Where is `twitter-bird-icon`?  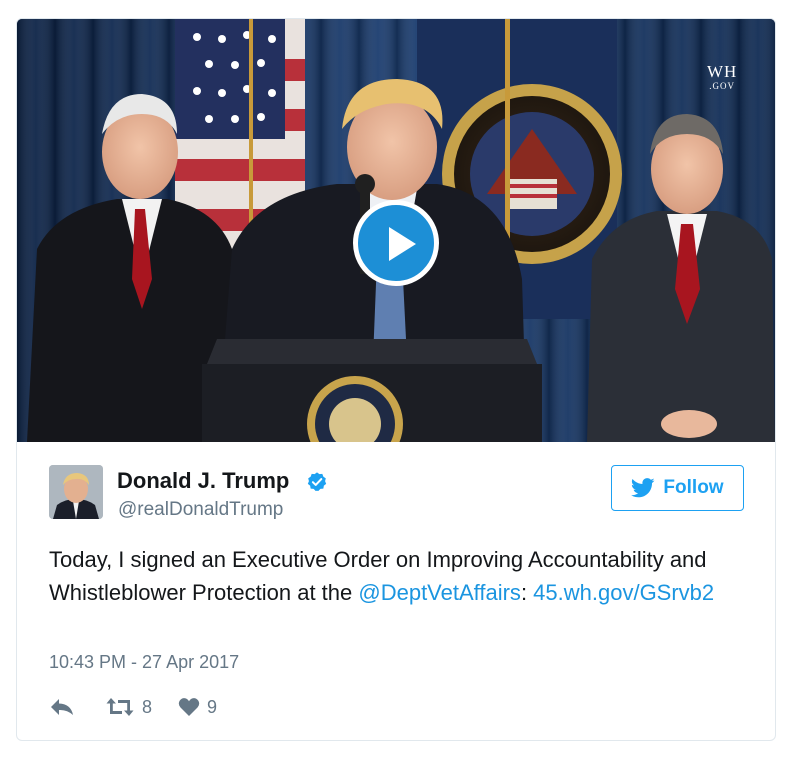
twitter-bird-icon is located at coordinates (643, 488).